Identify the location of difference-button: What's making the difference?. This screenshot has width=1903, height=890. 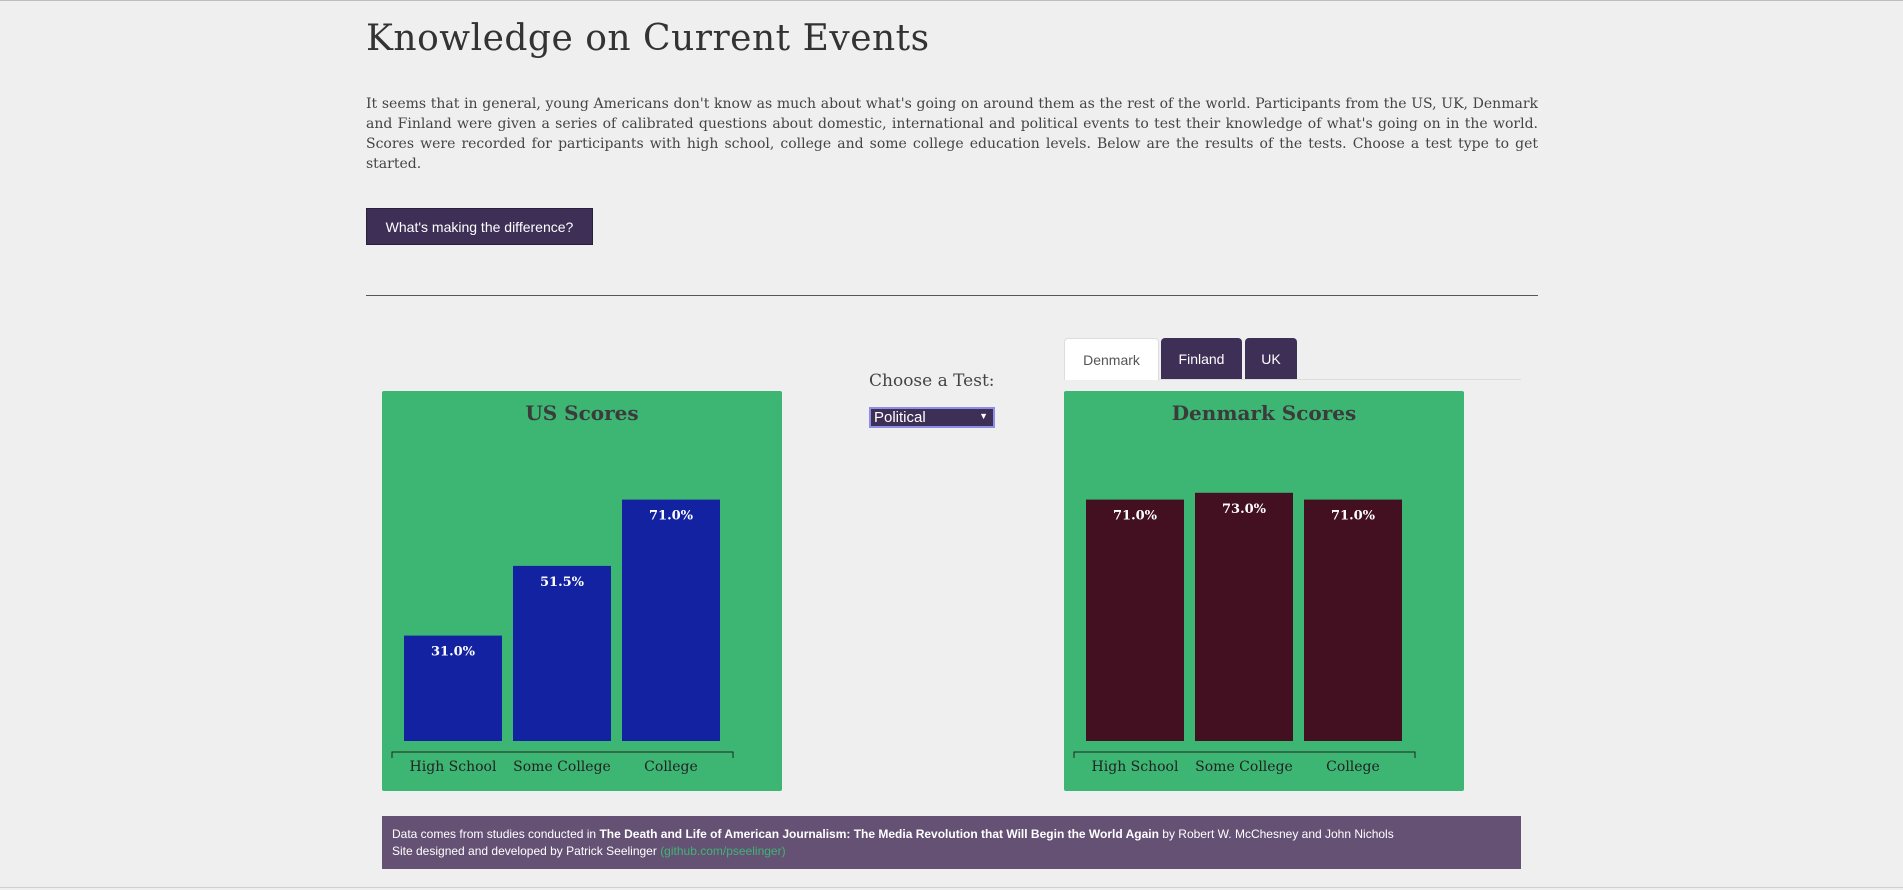
(479, 226).